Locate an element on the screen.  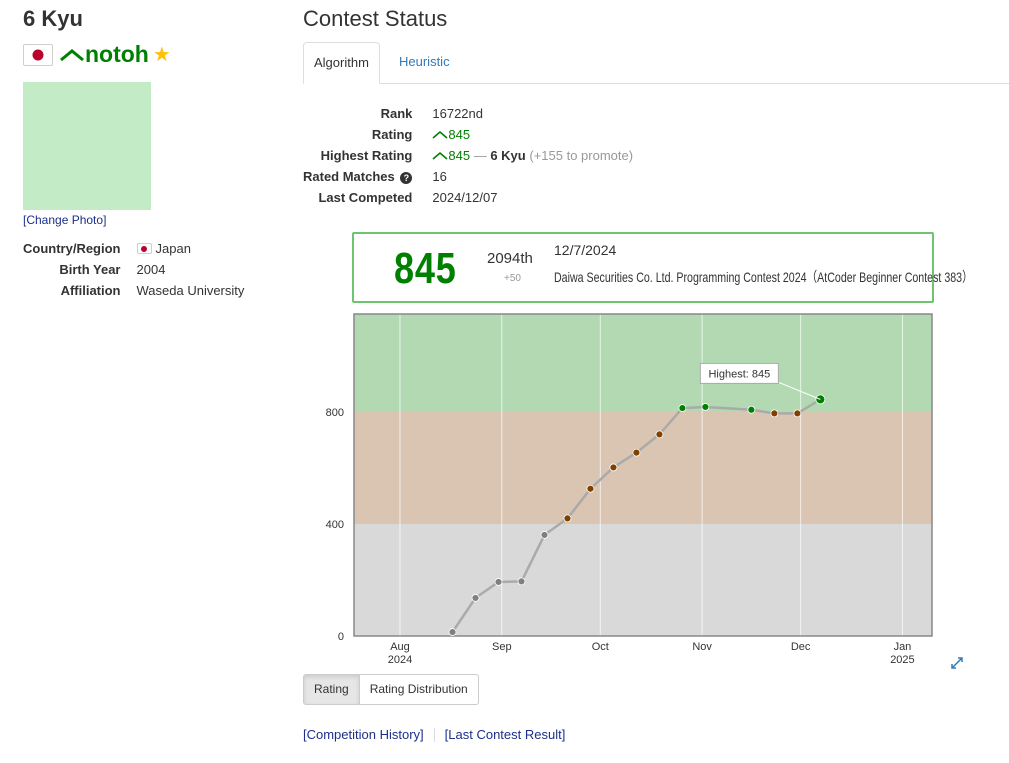
status-label: Rated Matches is located at coordinates (349, 176).